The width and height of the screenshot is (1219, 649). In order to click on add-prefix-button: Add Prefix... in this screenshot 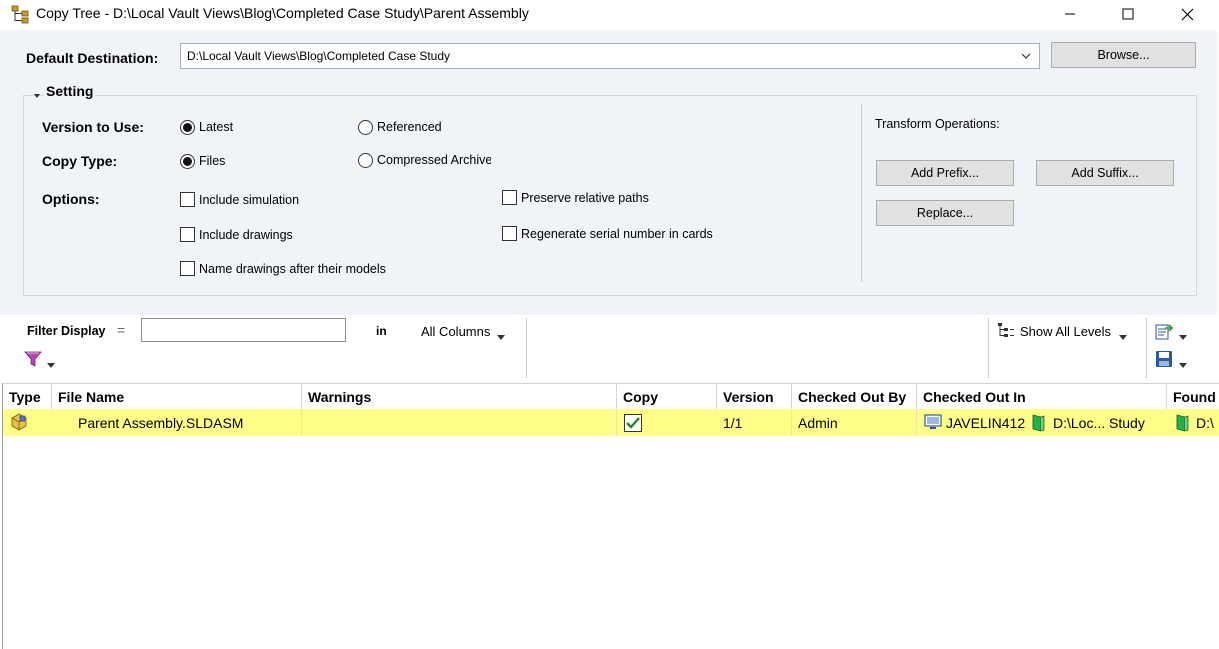, I will do `click(945, 173)`.